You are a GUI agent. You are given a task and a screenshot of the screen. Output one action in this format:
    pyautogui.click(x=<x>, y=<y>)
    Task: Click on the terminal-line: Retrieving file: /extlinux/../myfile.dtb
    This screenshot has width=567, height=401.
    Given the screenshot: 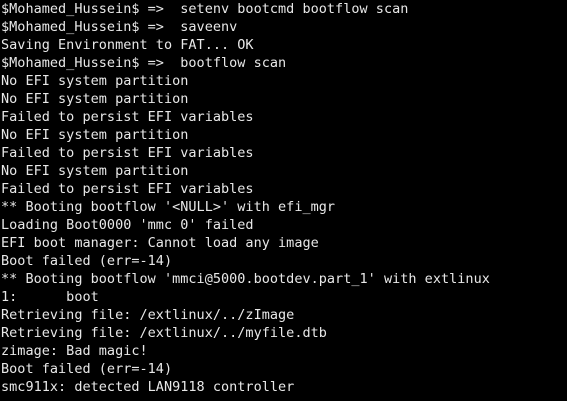 What is the action you would take?
    pyautogui.click(x=164, y=333)
    